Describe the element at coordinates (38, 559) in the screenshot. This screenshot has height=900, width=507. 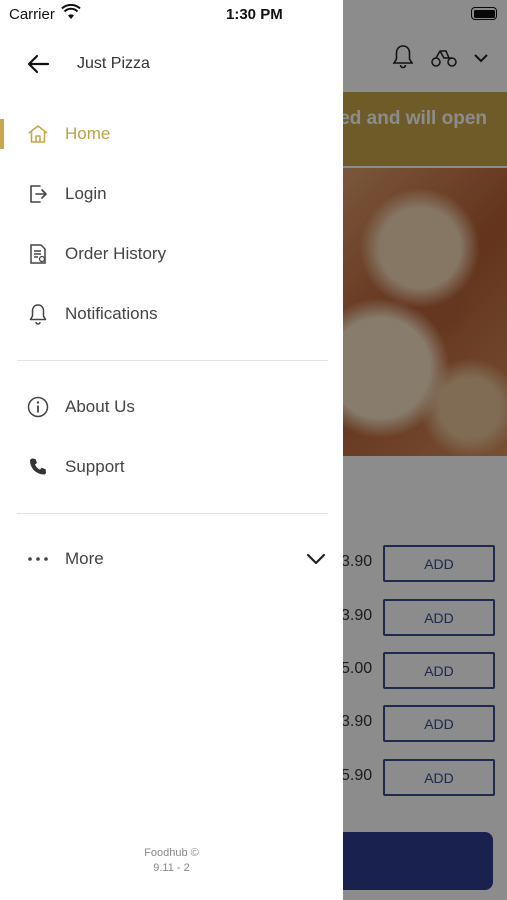
I see `more-dots-icon` at that location.